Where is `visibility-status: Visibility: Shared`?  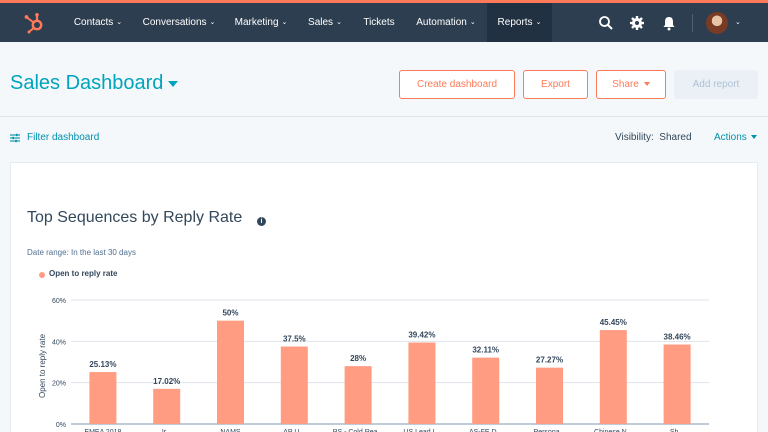
visibility-status: Visibility: Shared is located at coordinates (653, 137).